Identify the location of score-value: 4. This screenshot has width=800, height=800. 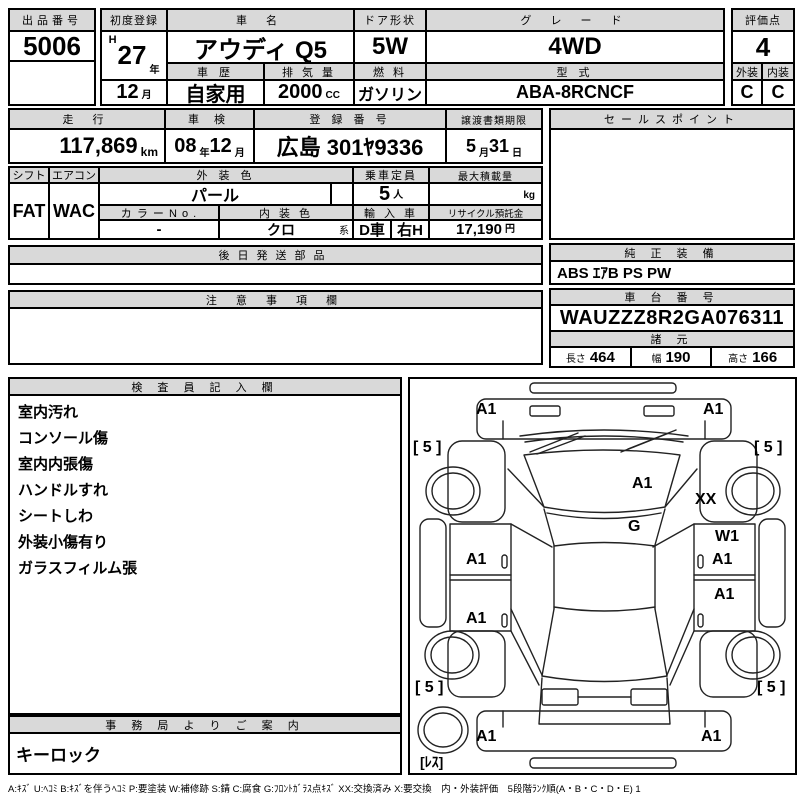
(763, 48).